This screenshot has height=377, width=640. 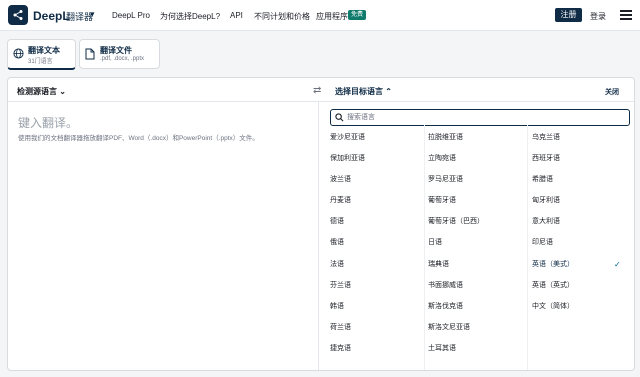 What do you see at coordinates (122, 59) in the screenshot?
I see `tab-subtitle: .pdf, .docx, .pptx` at bounding box center [122, 59].